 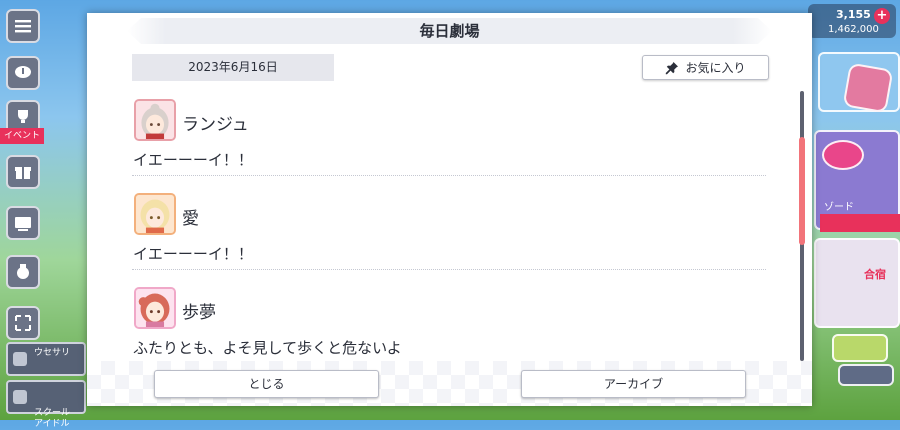 I want to click on favorite-button: お気に入り, so click(x=705, y=67).